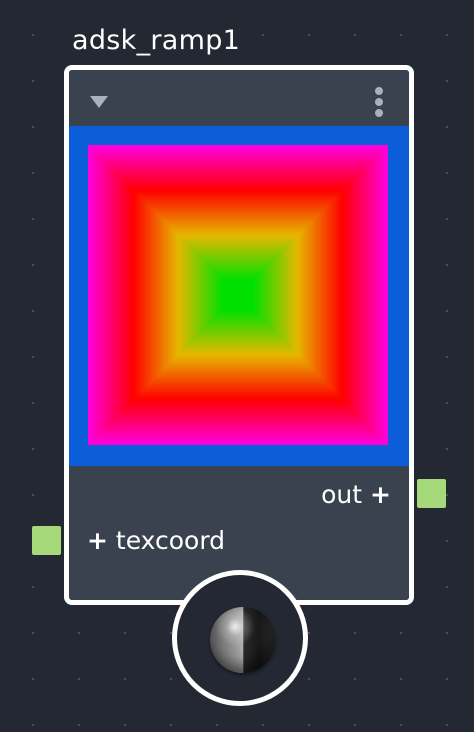  Describe the element at coordinates (243, 640) in the screenshot. I see `shader-ball-icon` at that location.